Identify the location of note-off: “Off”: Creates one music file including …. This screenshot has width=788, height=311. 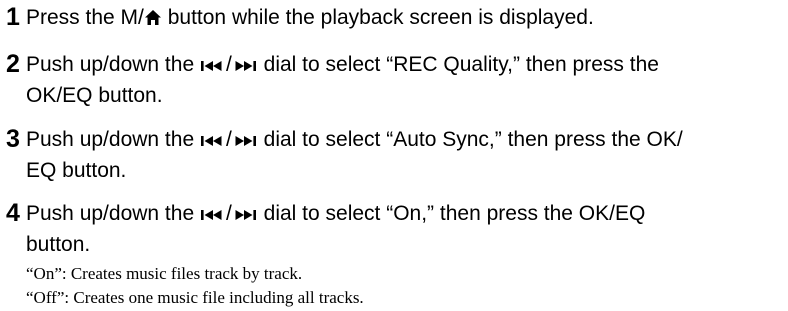
(195, 297).